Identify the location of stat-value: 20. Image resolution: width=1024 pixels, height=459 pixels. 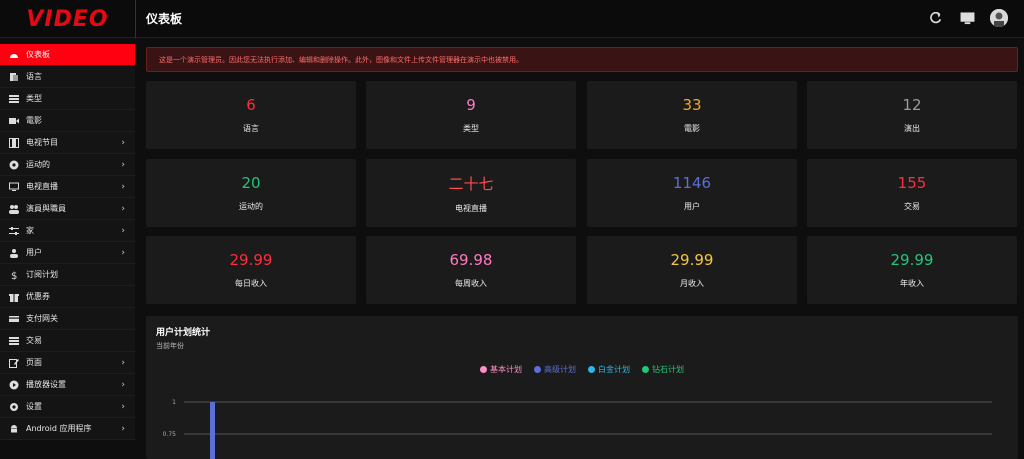
(251, 183).